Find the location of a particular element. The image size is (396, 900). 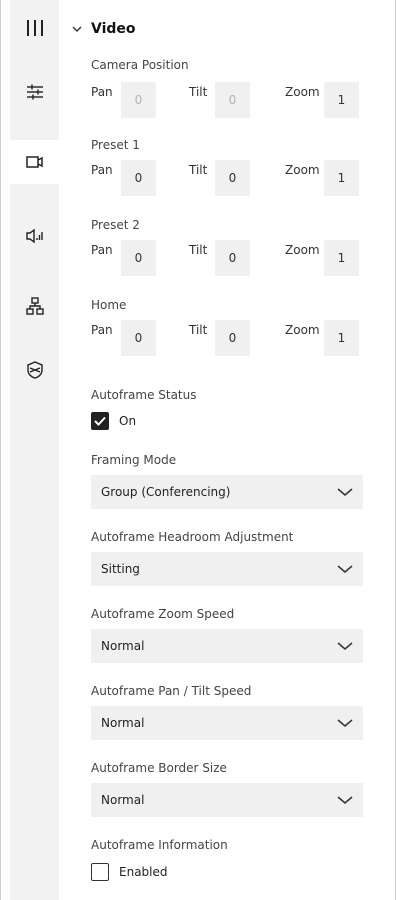

framing-mode-select: Group (Conferencing) is located at coordinates (227, 492).